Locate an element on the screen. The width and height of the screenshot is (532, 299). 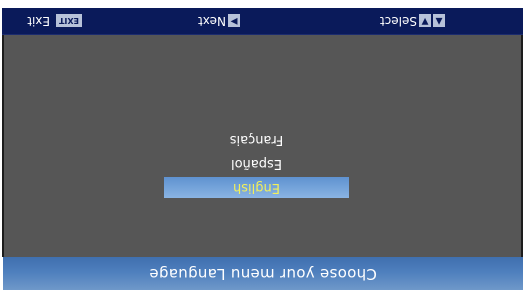
right-arrow-key-icon: ▶ is located at coordinates (234, 21).